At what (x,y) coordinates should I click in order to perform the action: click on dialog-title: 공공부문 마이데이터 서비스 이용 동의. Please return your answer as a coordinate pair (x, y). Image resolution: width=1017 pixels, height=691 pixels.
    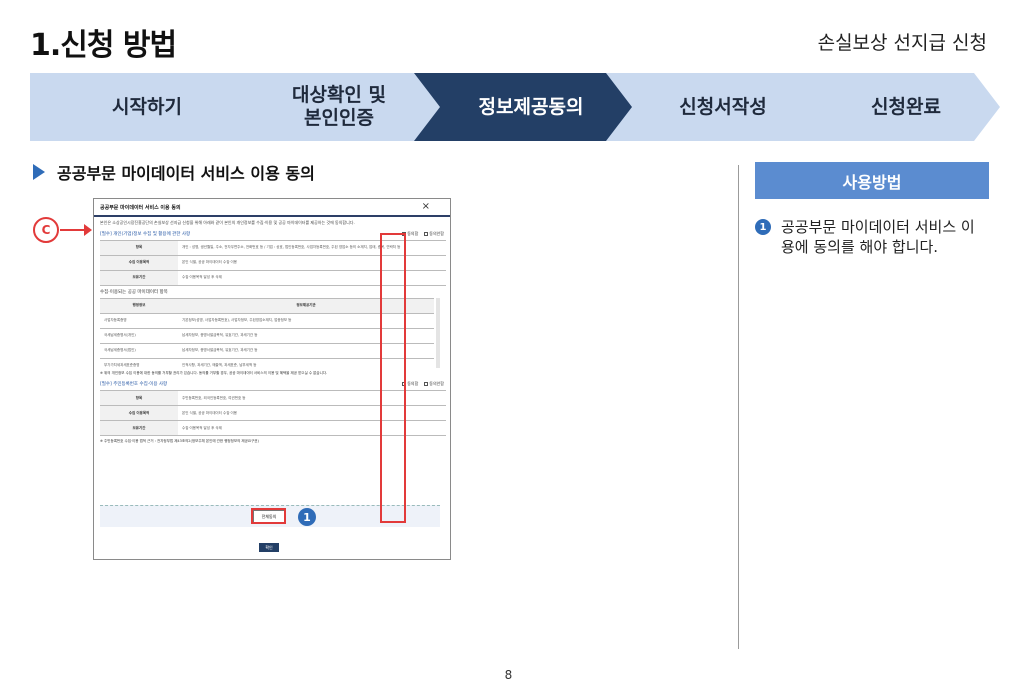
    Looking at the image, I should click on (140, 208).